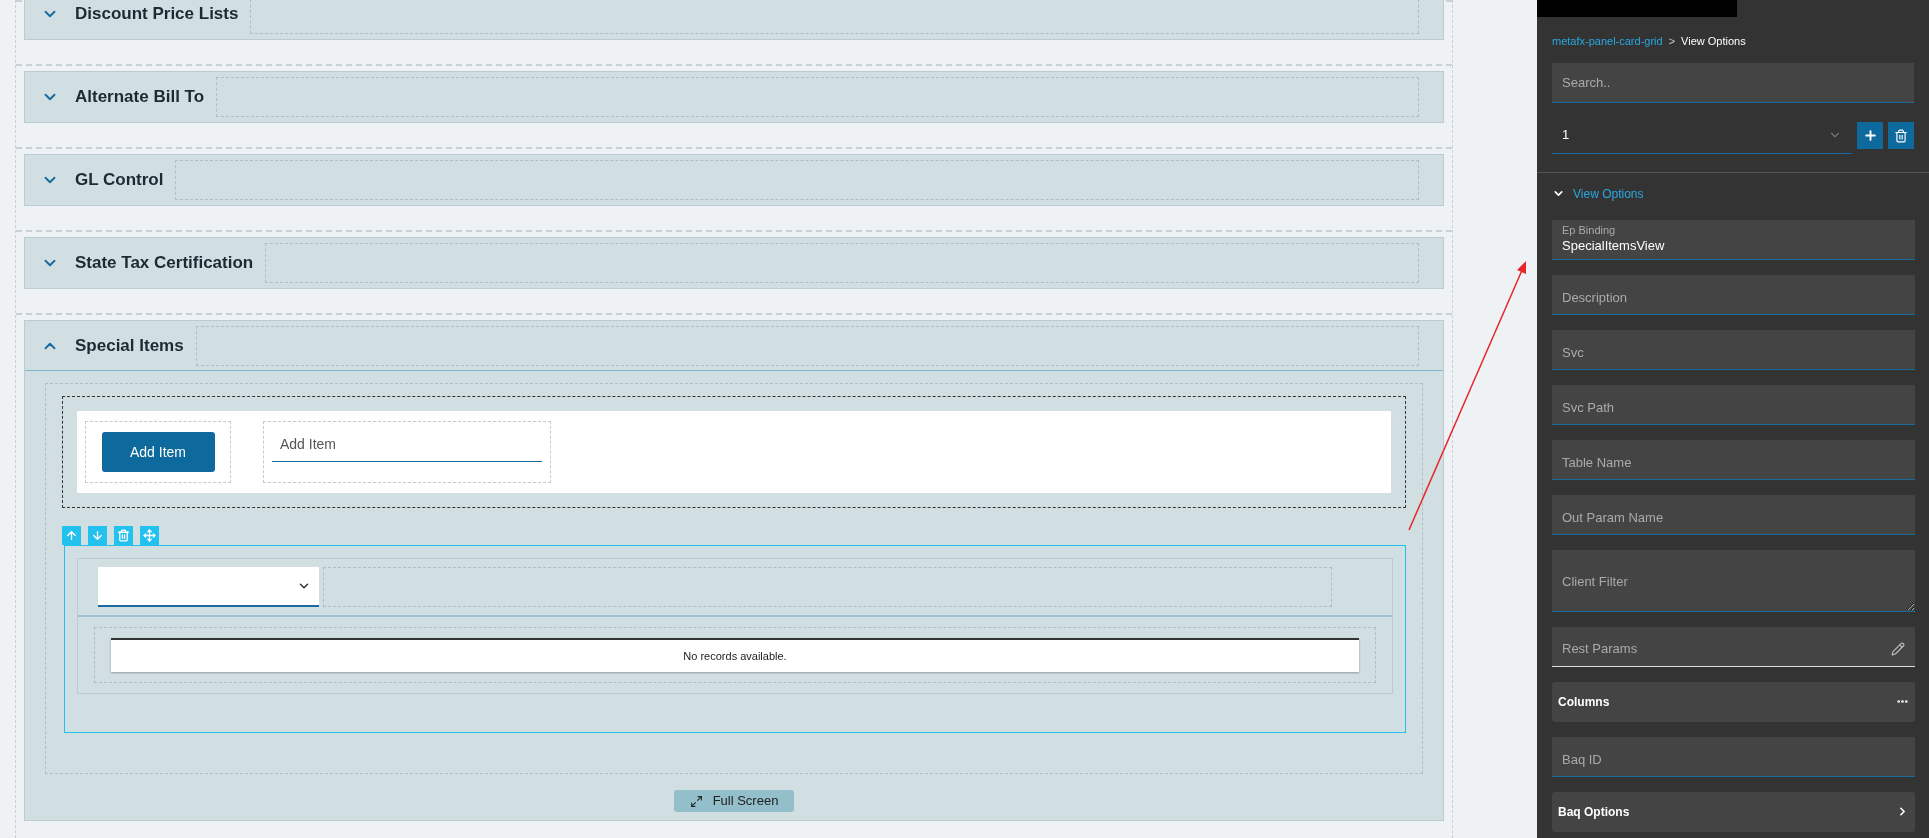 The height and width of the screenshot is (838, 1929). Describe the element at coordinates (119, 180) in the screenshot. I see `section-title: GL Control` at that location.